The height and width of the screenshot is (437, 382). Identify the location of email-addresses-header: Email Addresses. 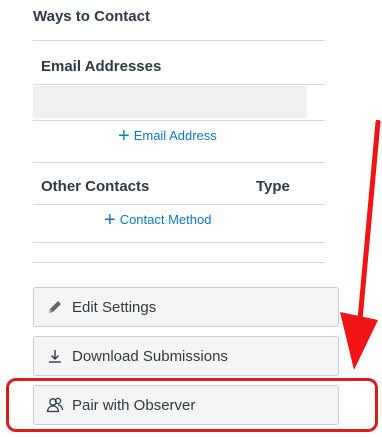
(101, 66).